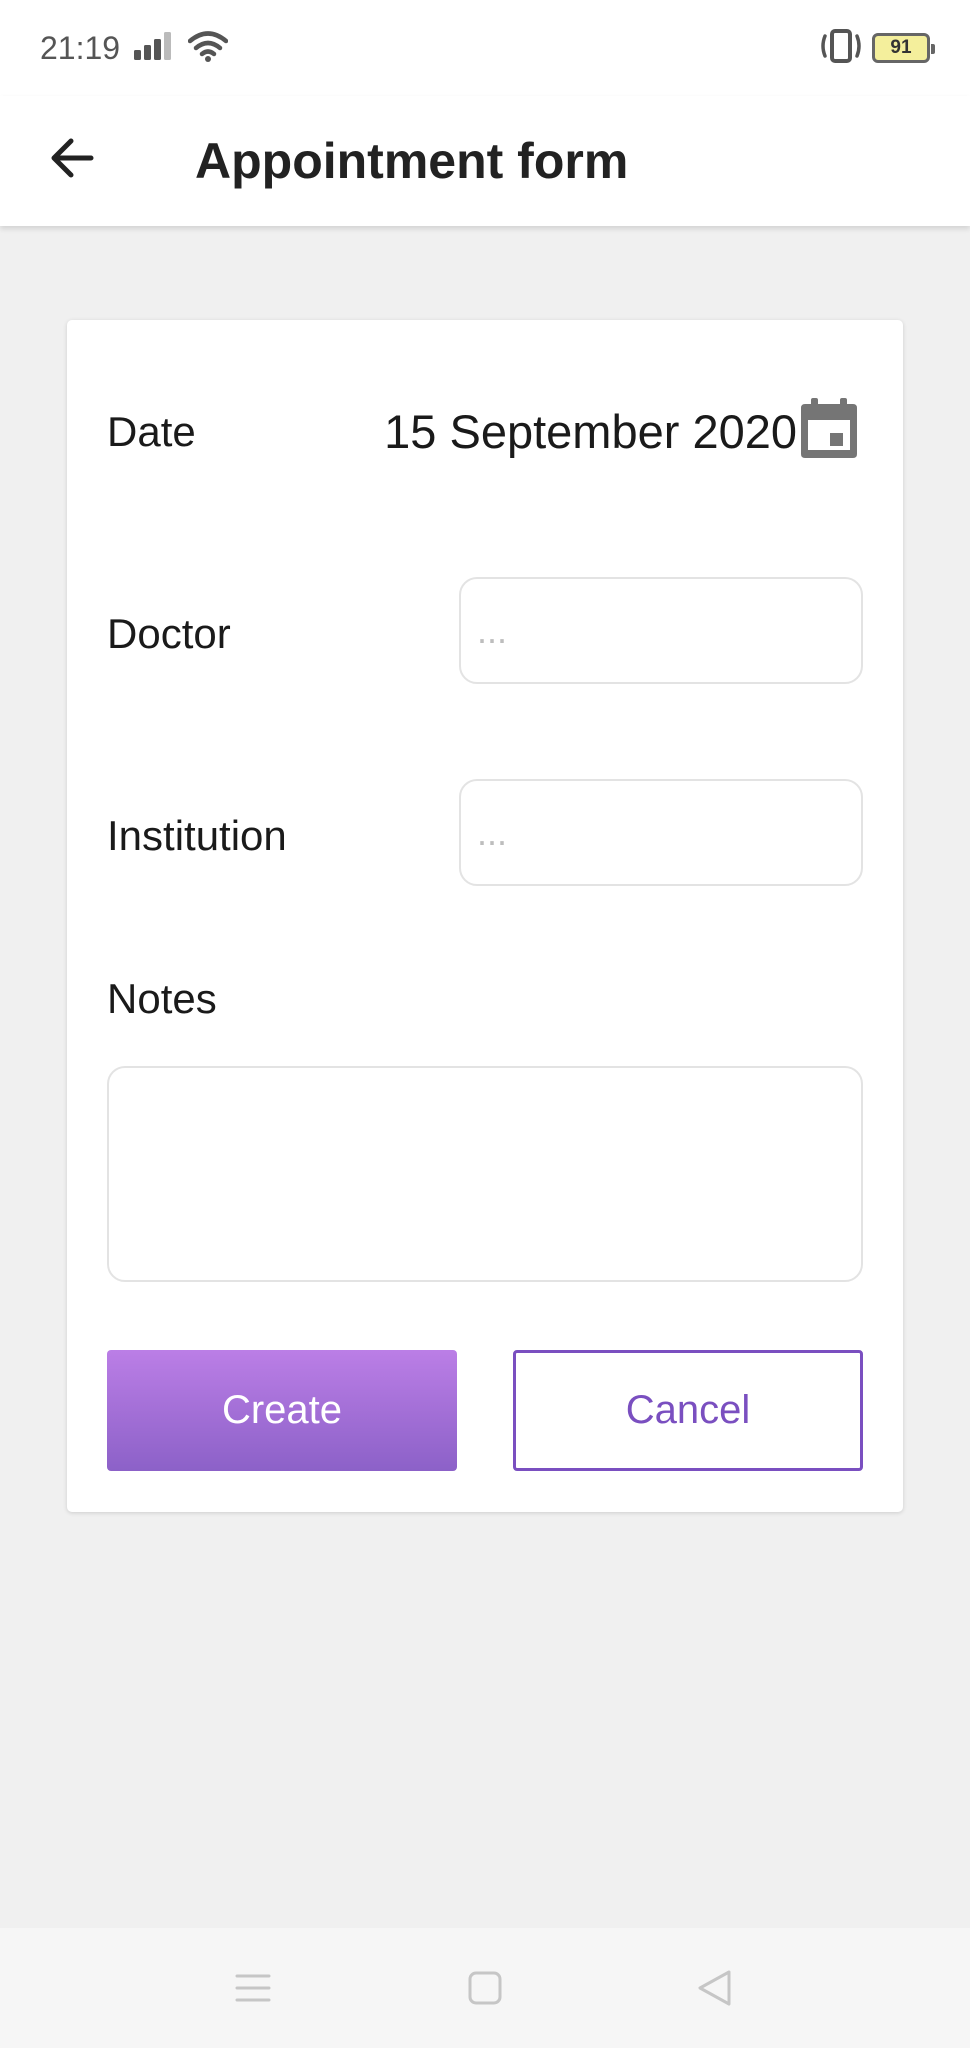 Image resolution: width=970 pixels, height=2048 pixels. Describe the element at coordinates (151, 431) in the screenshot. I see `date-label: Date` at that location.